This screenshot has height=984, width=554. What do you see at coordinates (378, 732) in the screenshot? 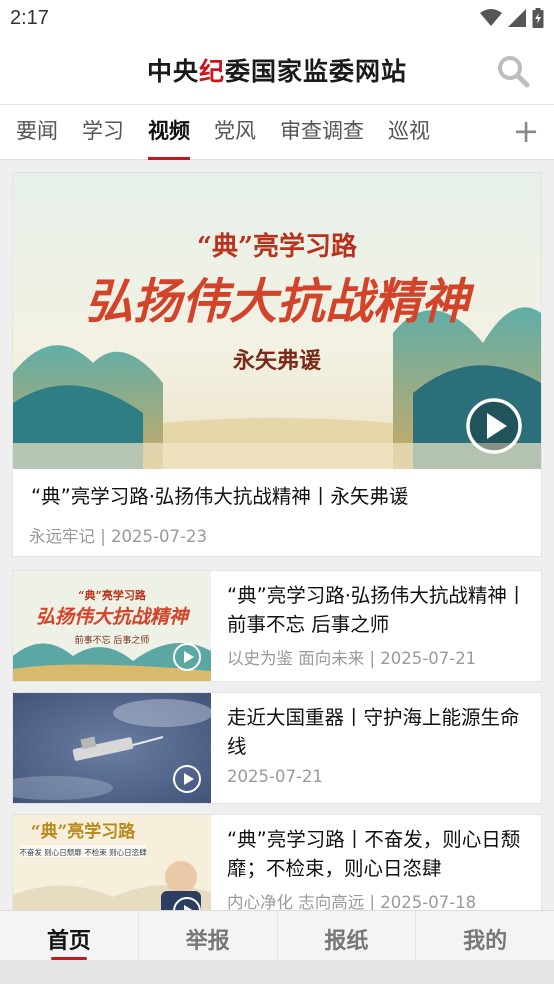
I see `card-title: 走近大国重器丨守护海上能源生命线` at bounding box center [378, 732].